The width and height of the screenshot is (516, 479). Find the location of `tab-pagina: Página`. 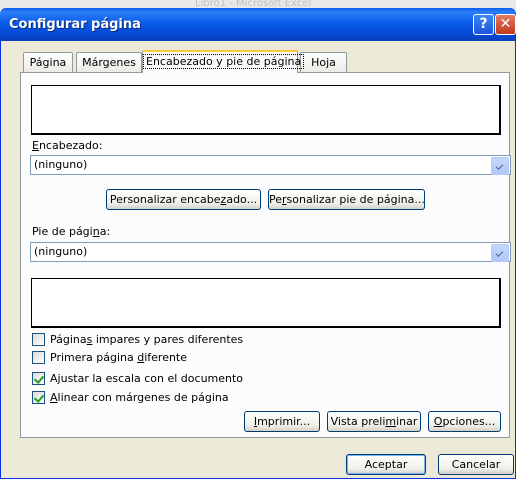

tab-pagina: Página is located at coordinates (48, 62).